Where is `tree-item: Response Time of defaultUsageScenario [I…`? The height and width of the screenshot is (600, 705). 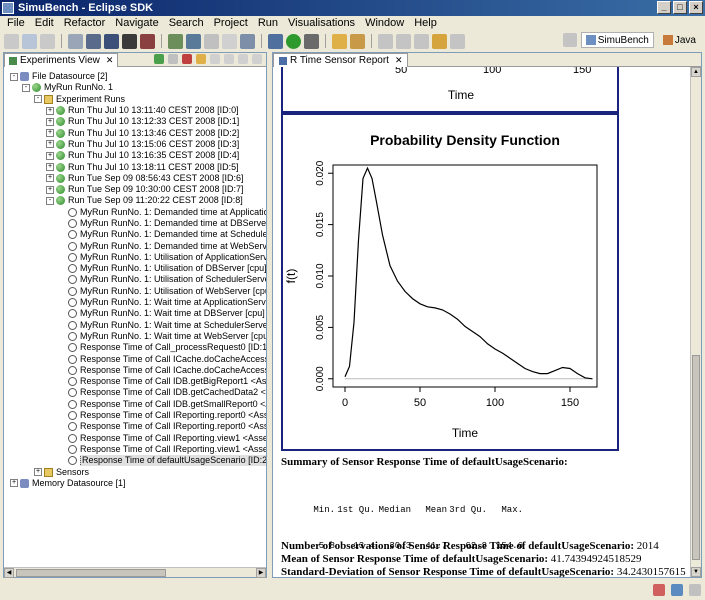 tree-item: Response Time of defaultUsageScenario [I… is located at coordinates (135, 461).